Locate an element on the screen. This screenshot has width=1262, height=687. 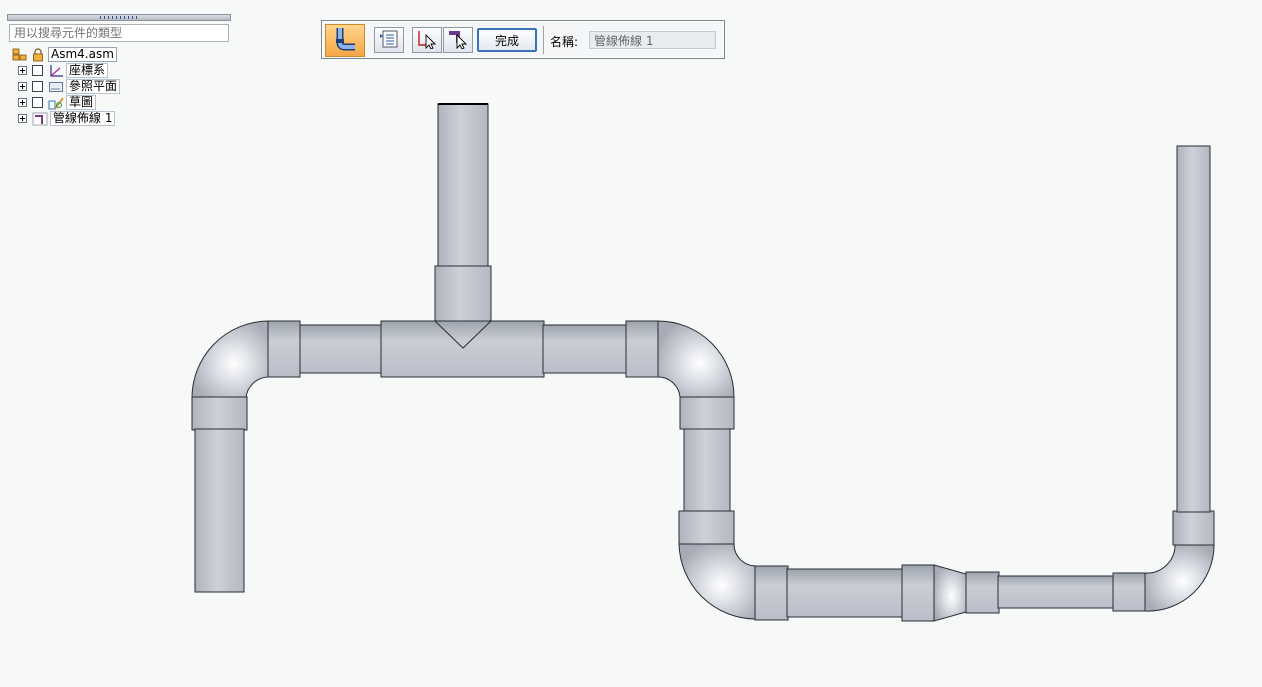
reducer-fitting is located at coordinates (950, 593).